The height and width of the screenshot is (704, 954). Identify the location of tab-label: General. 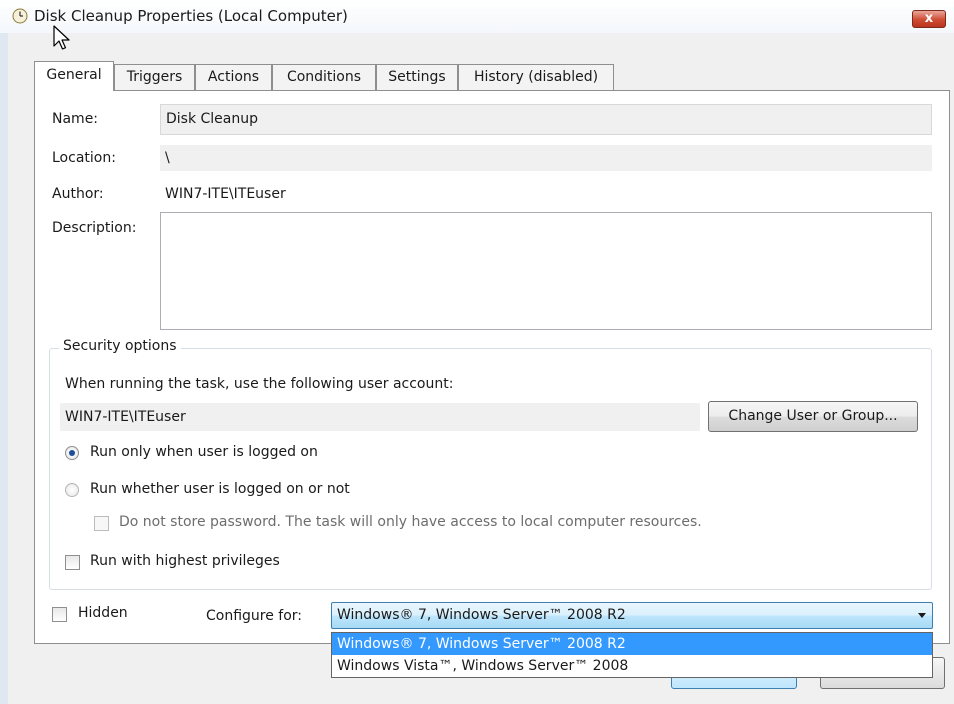
(74, 75).